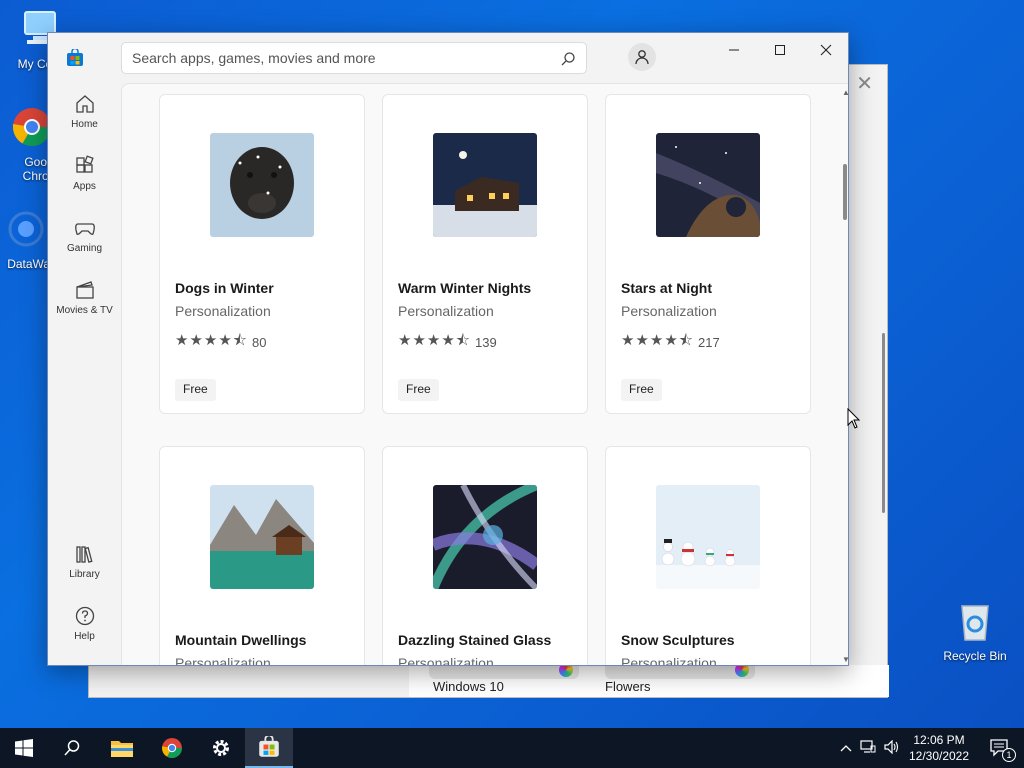 The width and height of the screenshot is (1024, 768). I want to click on home-icon, so click(84, 104).